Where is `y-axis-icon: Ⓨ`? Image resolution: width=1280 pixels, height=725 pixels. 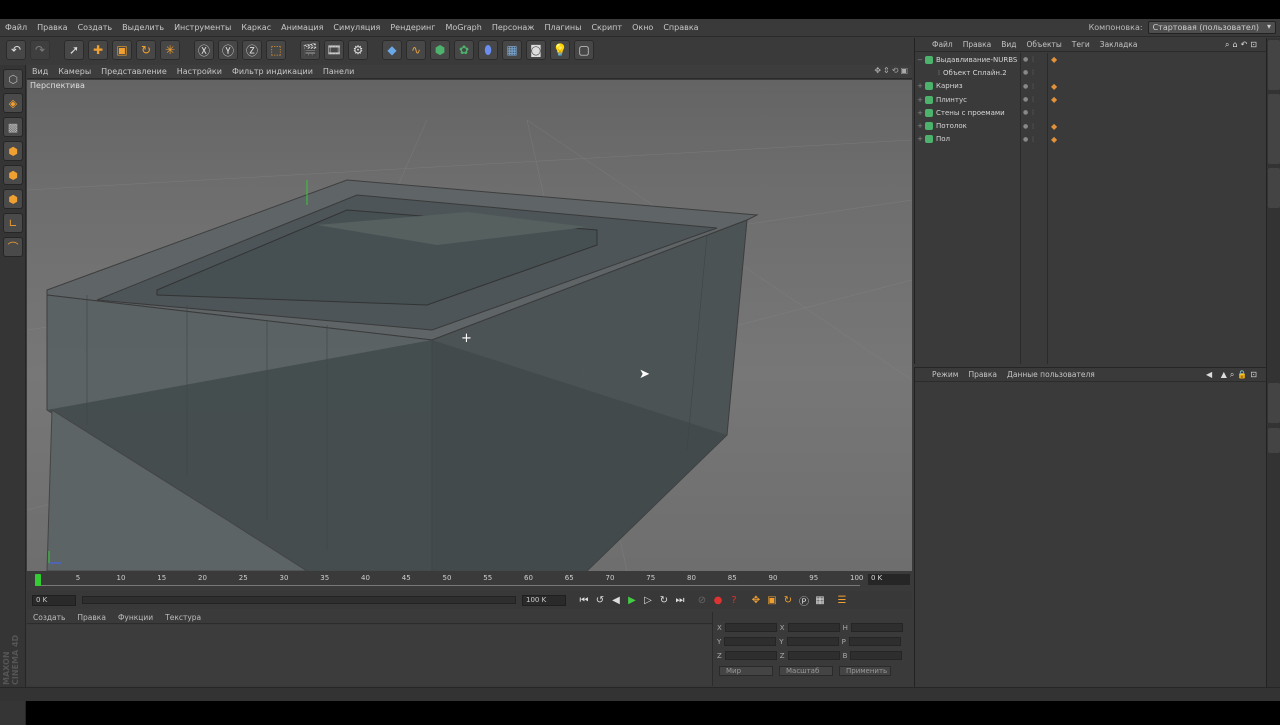 y-axis-icon: Ⓨ is located at coordinates (228, 50).